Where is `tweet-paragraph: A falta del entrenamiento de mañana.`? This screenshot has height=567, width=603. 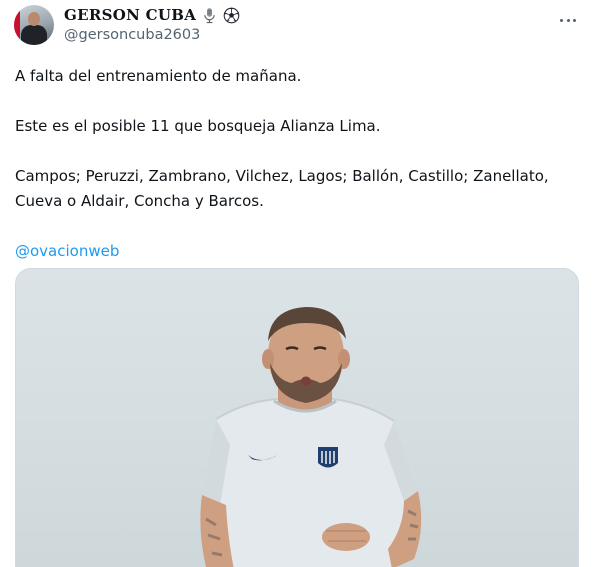 tweet-paragraph: A falta del entrenamiento de mañana. is located at coordinates (158, 76).